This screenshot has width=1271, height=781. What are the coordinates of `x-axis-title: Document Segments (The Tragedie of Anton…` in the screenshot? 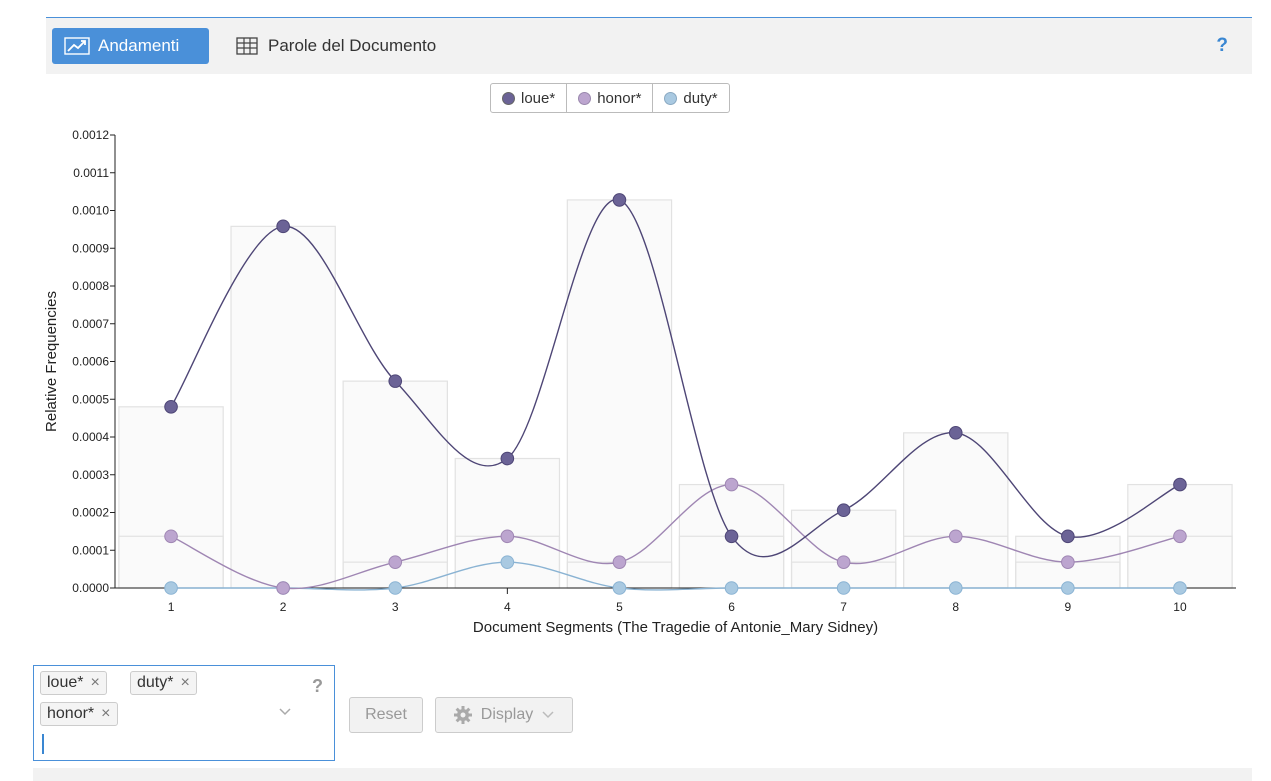 It's located at (675, 627).